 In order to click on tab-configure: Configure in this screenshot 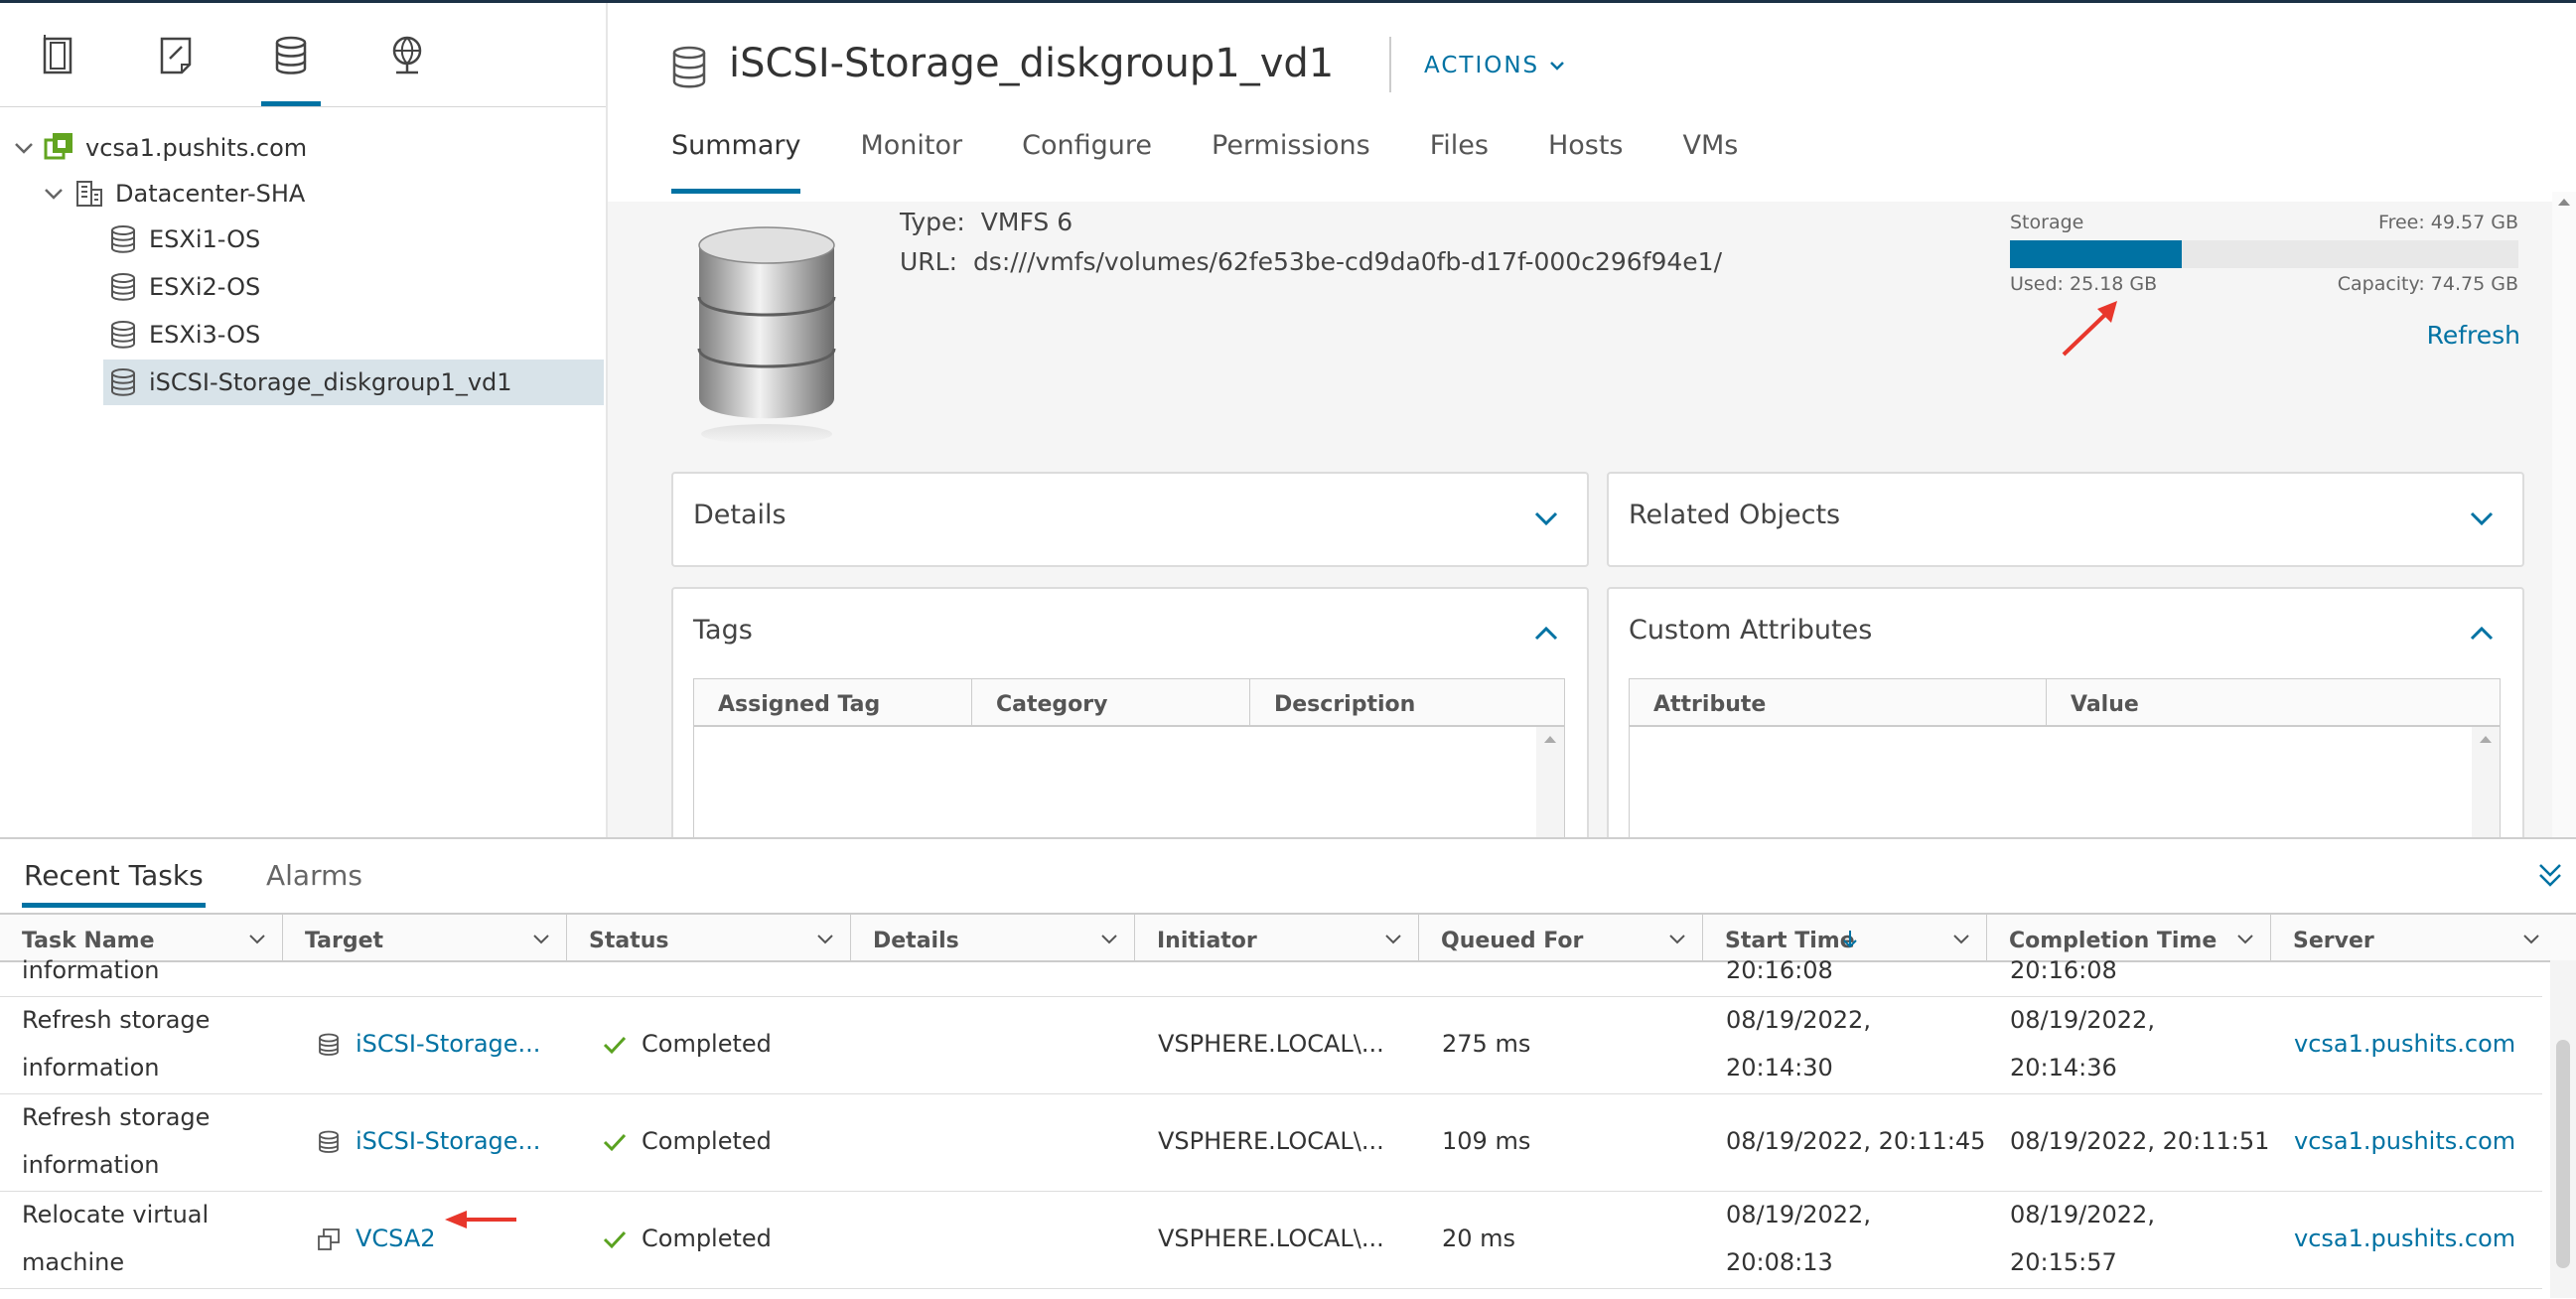, I will do `click(1087, 158)`.